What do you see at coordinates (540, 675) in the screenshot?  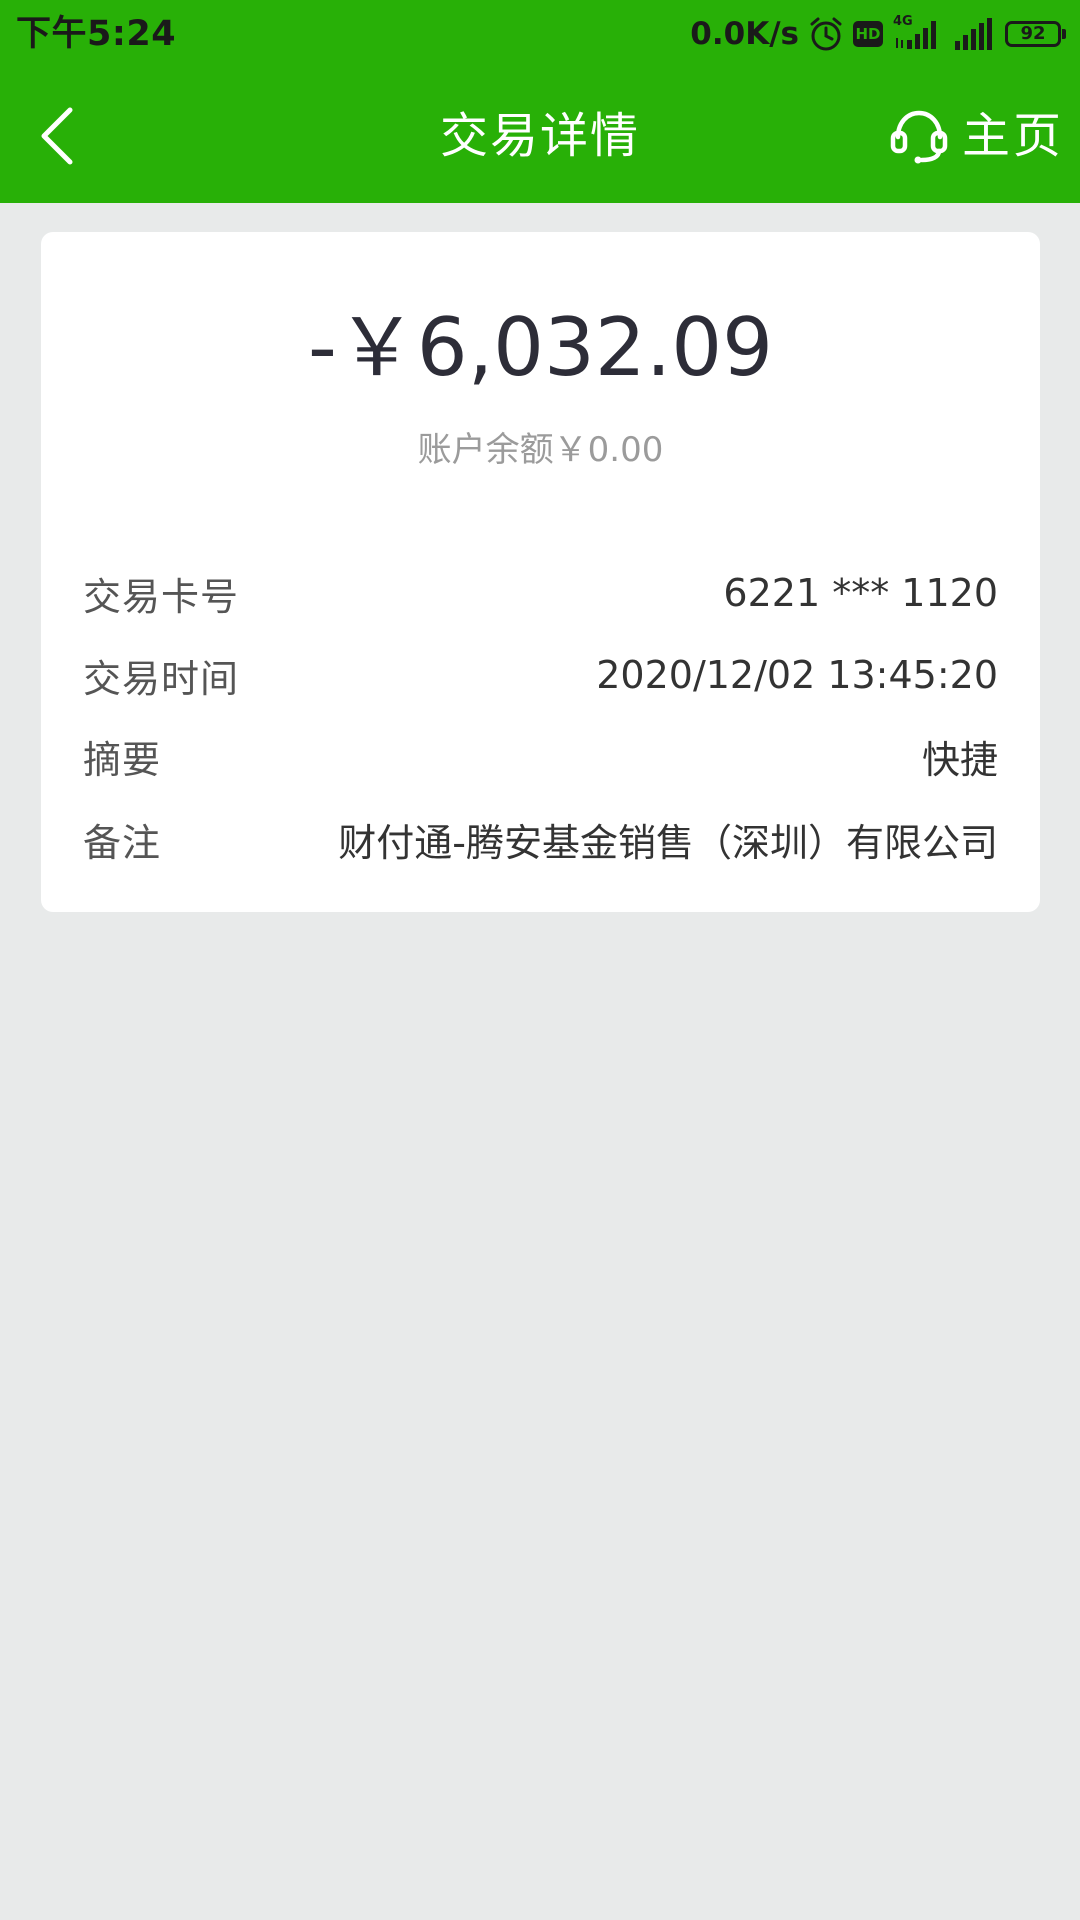 I see `detail-row-time: 交易时间 2020/12/02 13:45:20` at bounding box center [540, 675].